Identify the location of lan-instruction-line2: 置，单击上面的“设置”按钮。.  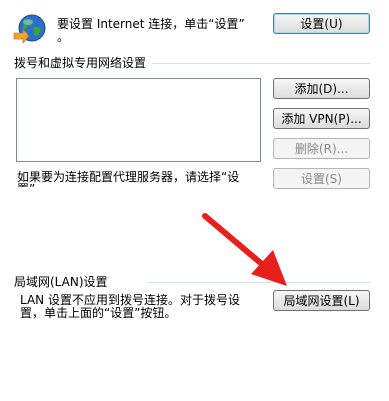
(98, 313).